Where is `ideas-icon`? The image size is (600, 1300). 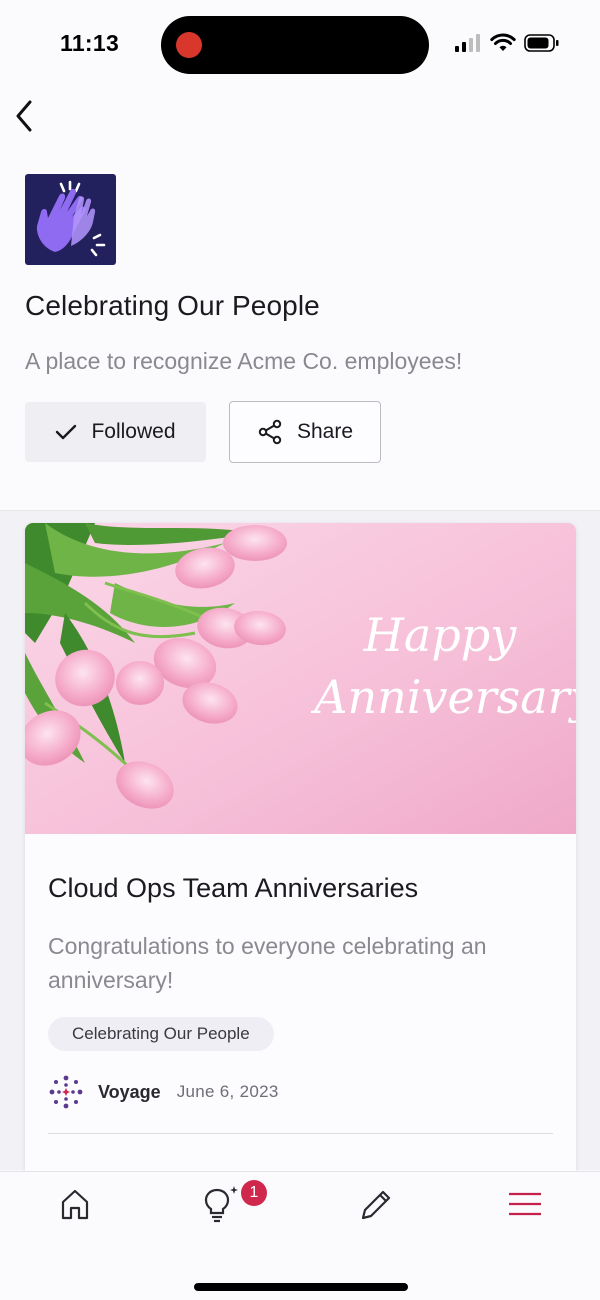
ideas-icon is located at coordinates (221, 1204).